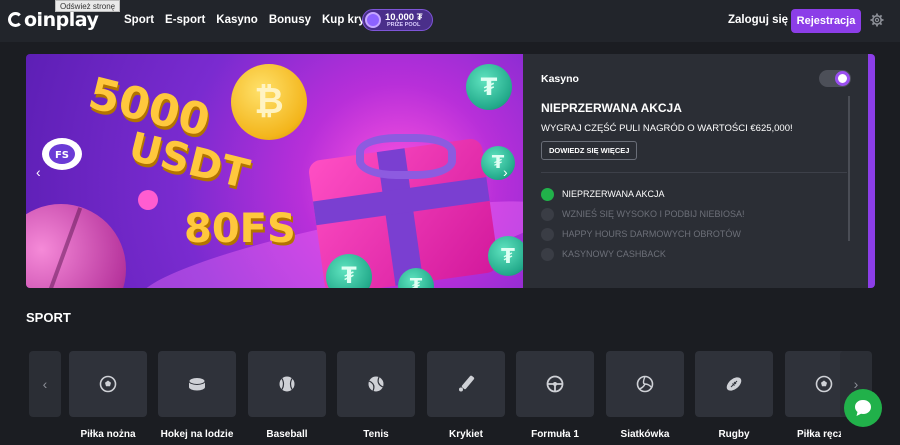 Image resolution: width=900 pixels, height=445 pixels. Describe the element at coordinates (824, 384) in the screenshot. I see `handball-icon` at that location.